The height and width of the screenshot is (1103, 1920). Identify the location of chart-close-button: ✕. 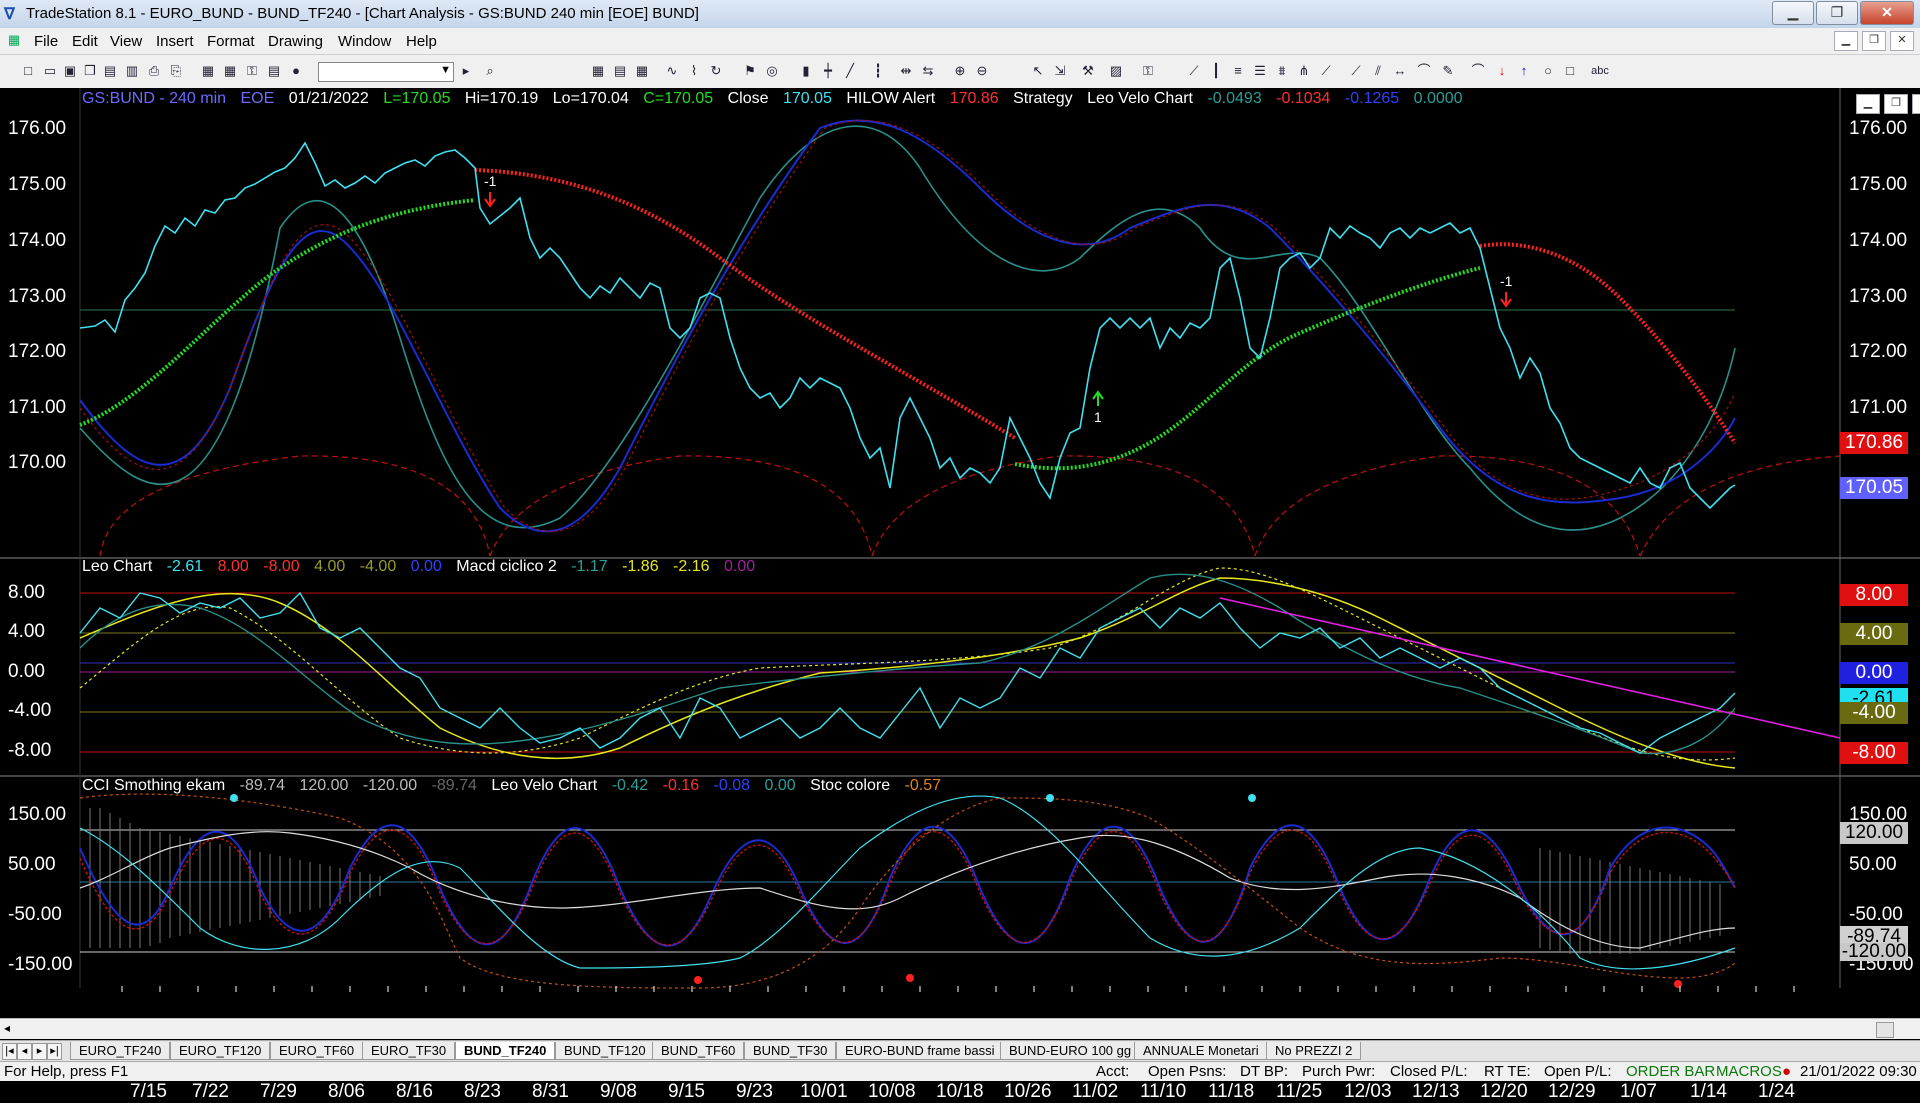
(1916, 104).